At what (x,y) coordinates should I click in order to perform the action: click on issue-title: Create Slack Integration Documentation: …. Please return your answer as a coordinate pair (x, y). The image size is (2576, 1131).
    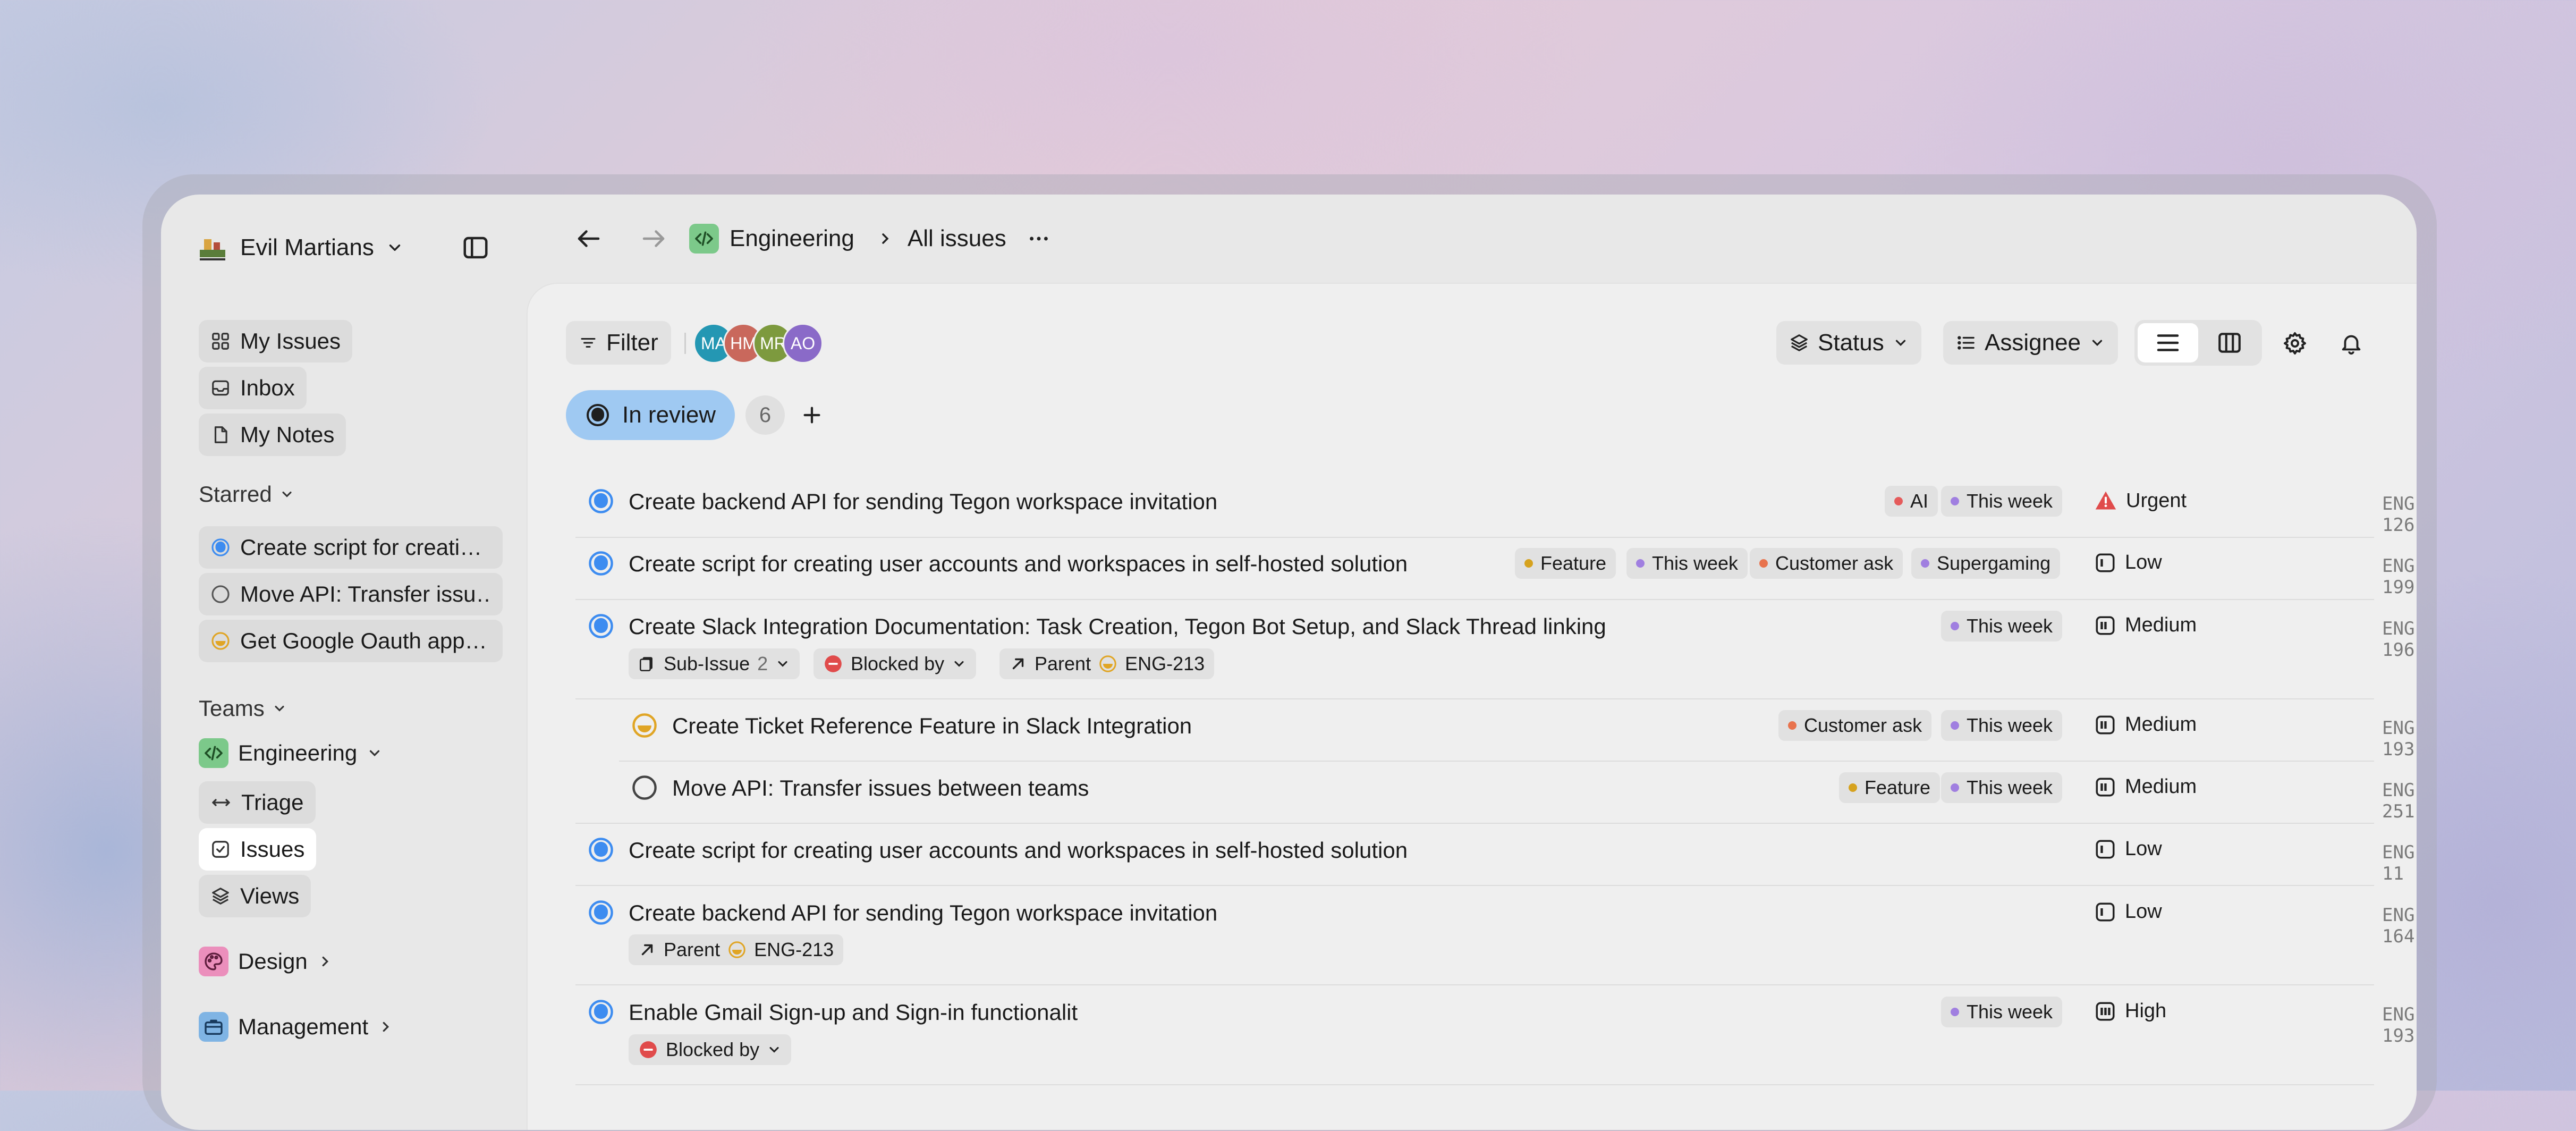
    Looking at the image, I should click on (1117, 627).